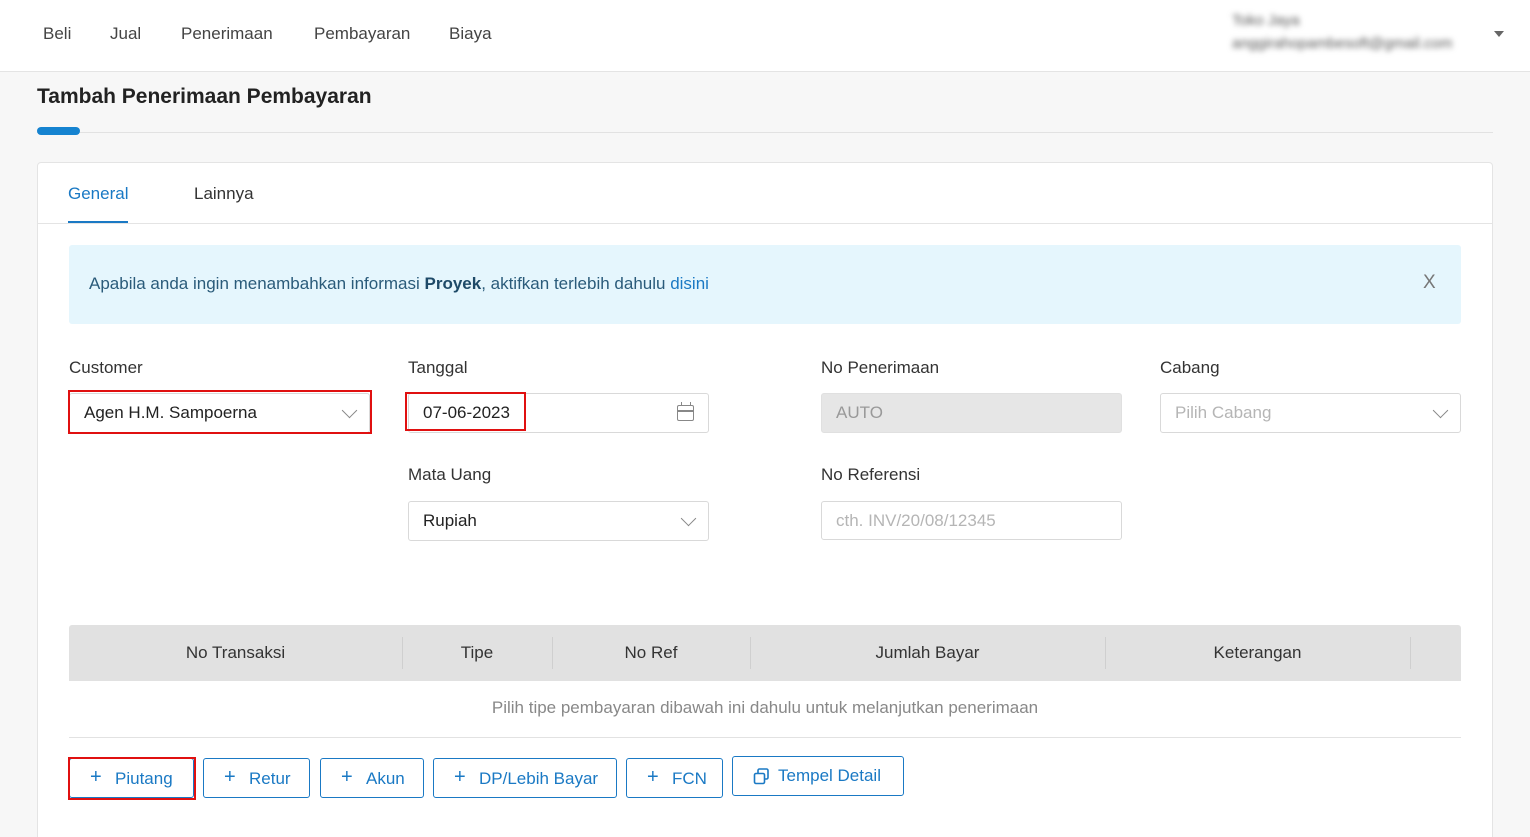  Describe the element at coordinates (1266, 20) in the screenshot. I see `user-name: Toko Jaya` at that location.